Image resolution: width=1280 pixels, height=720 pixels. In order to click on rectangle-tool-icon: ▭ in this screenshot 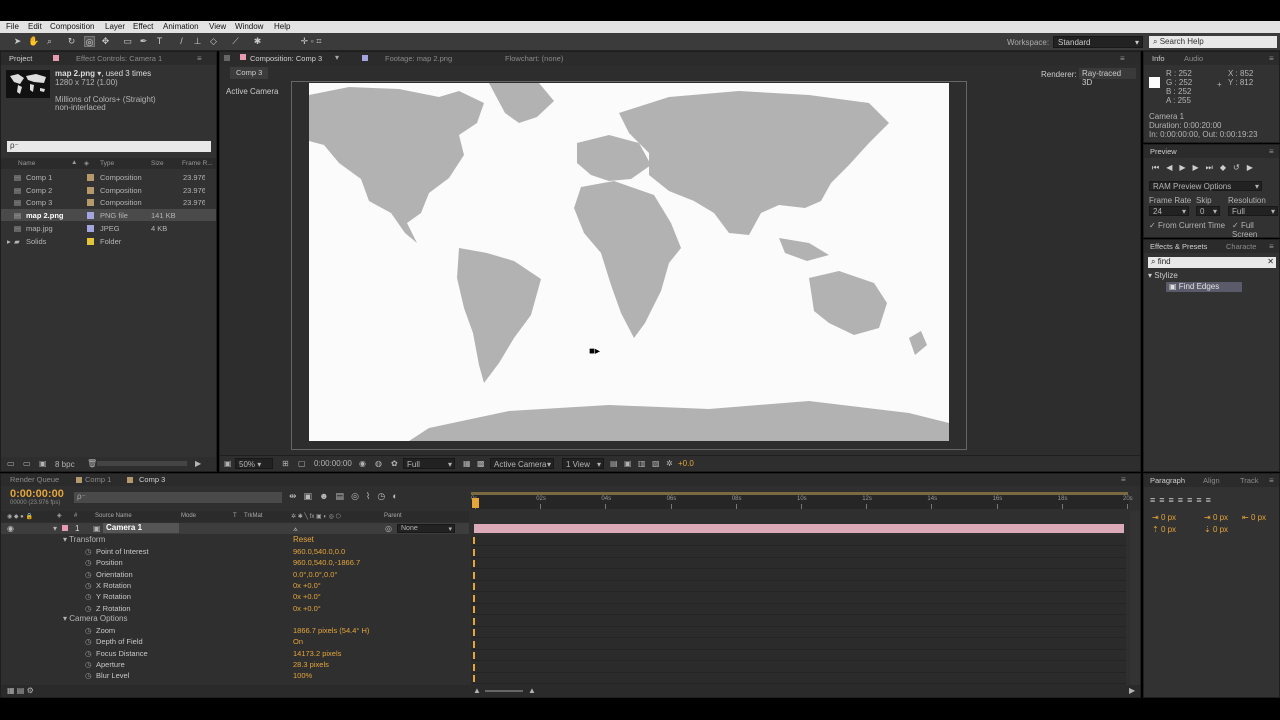, I will do `click(127, 41)`.